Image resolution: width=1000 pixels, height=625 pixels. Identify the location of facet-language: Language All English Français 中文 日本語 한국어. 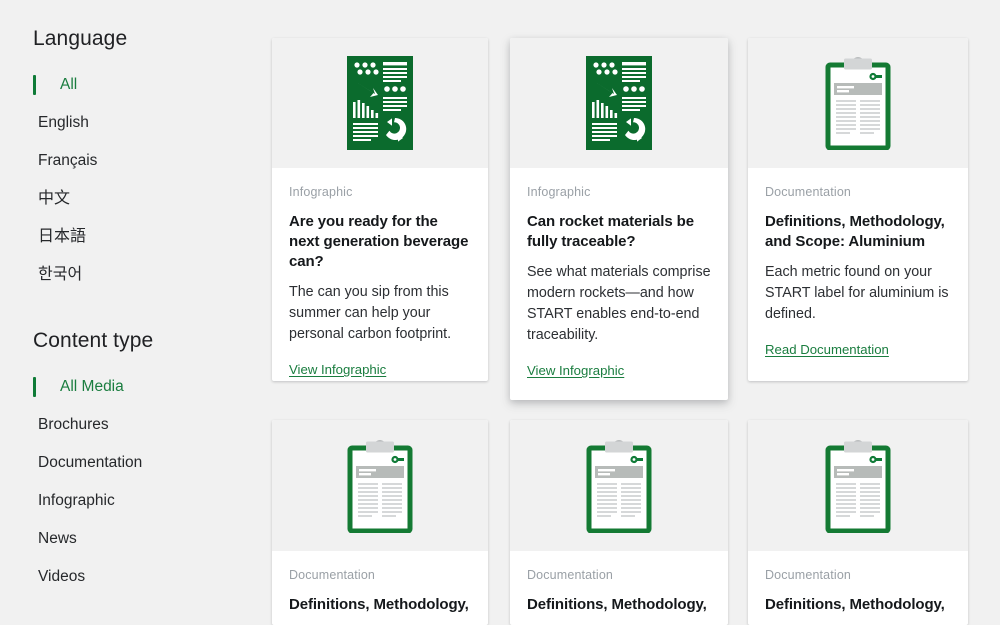
(150, 160).